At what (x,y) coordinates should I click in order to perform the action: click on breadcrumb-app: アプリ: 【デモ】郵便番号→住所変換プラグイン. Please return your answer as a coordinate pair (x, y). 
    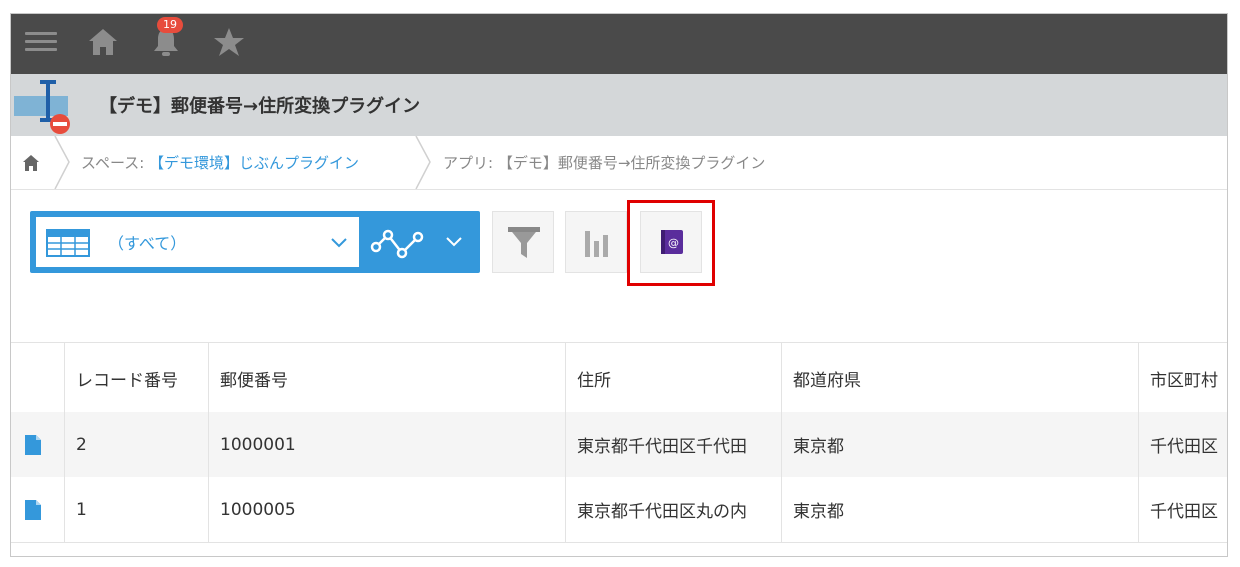
    Looking at the image, I should click on (604, 163).